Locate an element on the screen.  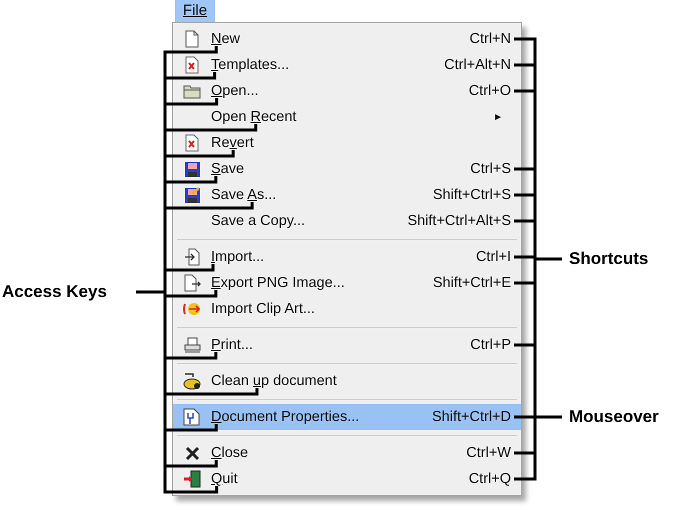
vacuum-cleaner-icon is located at coordinates (192, 381).